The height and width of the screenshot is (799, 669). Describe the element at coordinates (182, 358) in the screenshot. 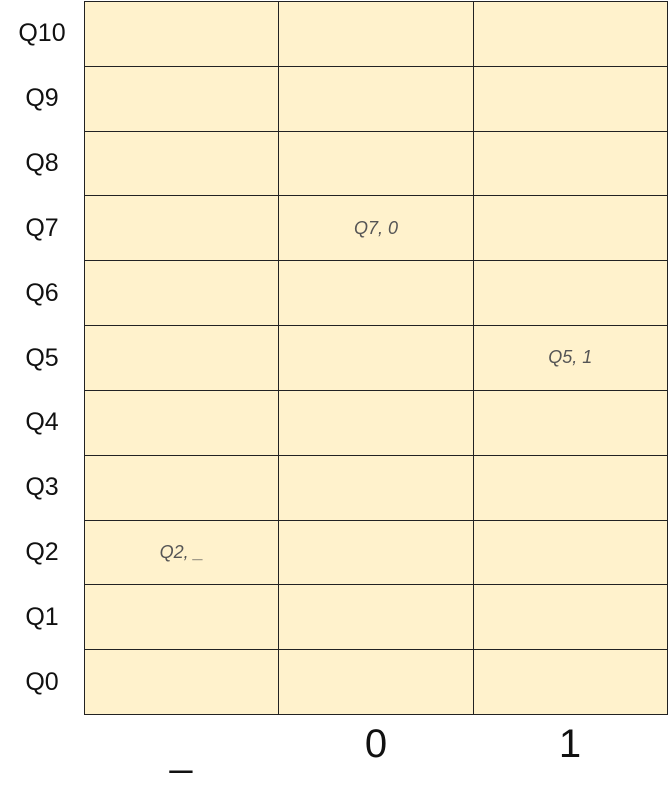

I see `cell-q5-blank` at that location.